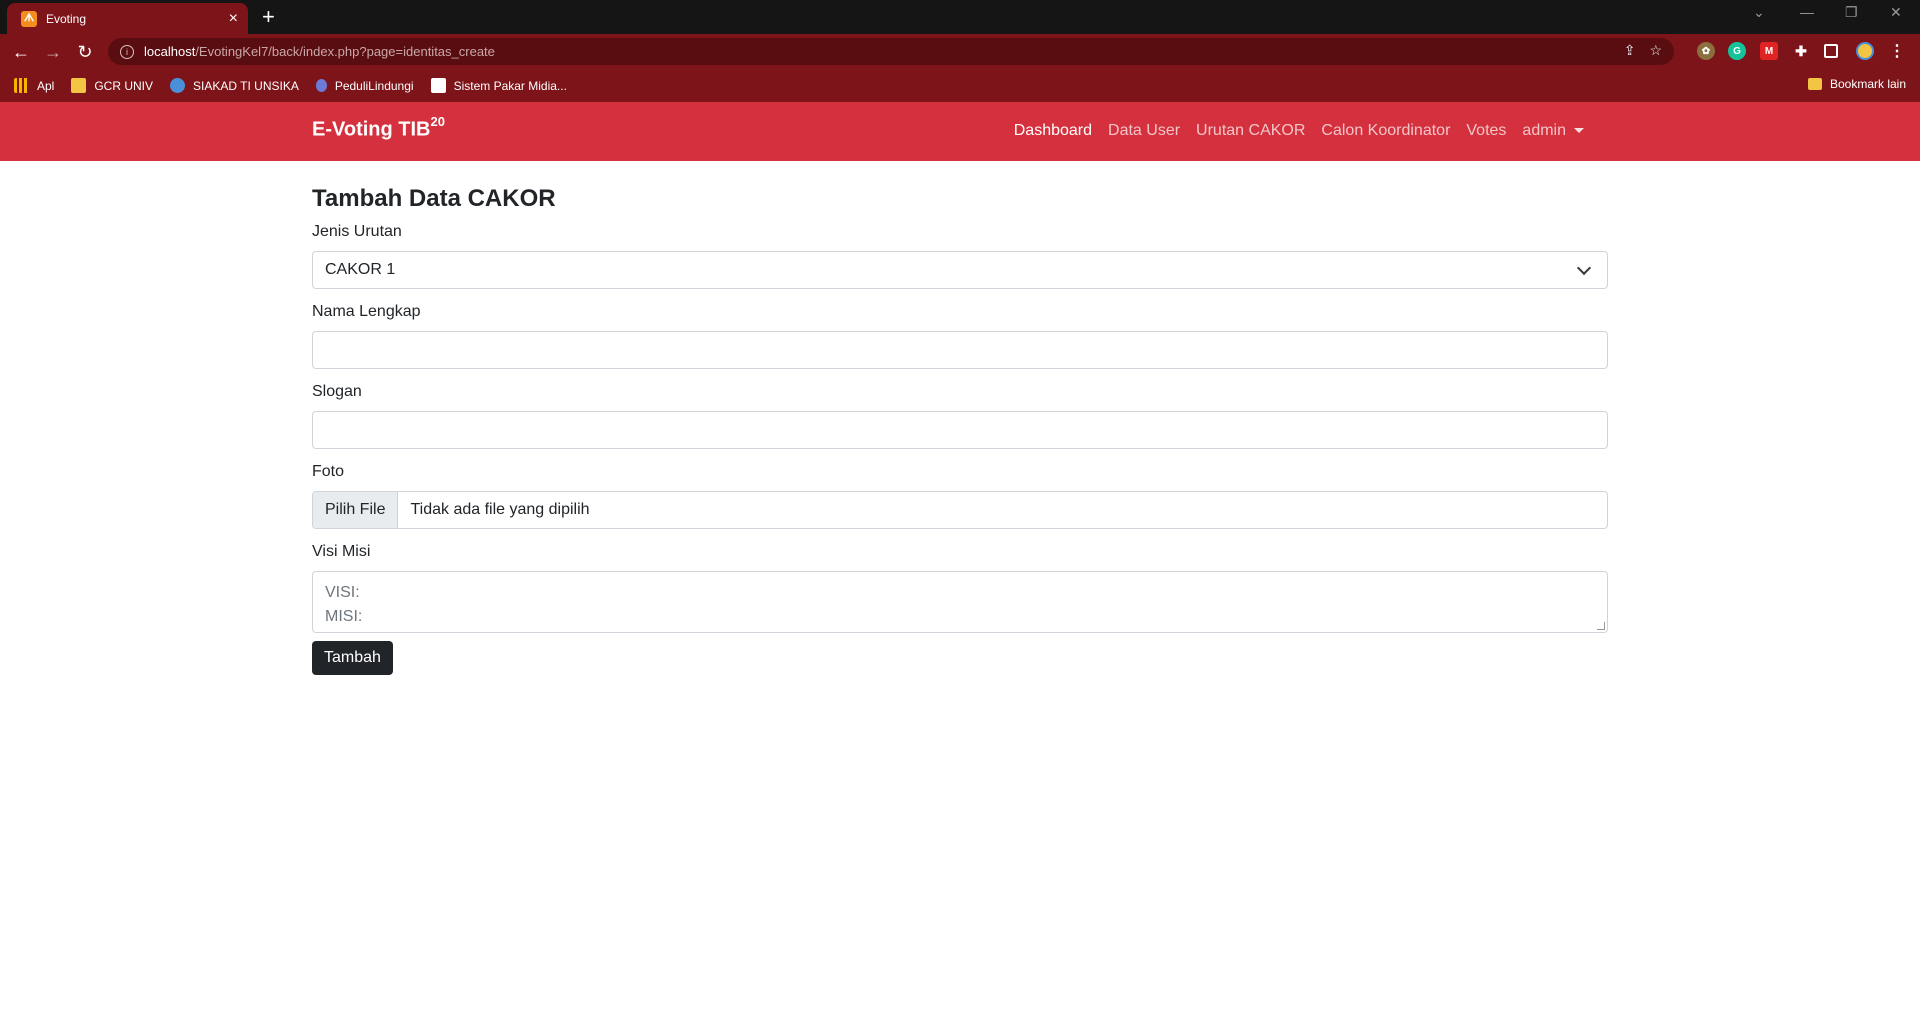 The height and width of the screenshot is (1033, 1920). What do you see at coordinates (124, 85) in the screenshot?
I see `bookmark-label: GCR UNIV` at bounding box center [124, 85].